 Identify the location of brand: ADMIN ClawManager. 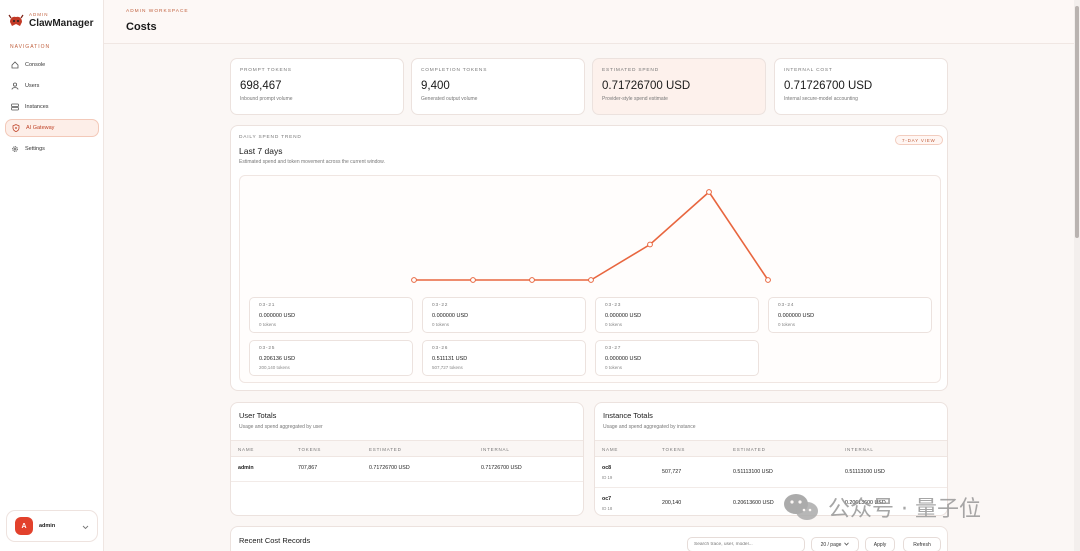
(50, 20).